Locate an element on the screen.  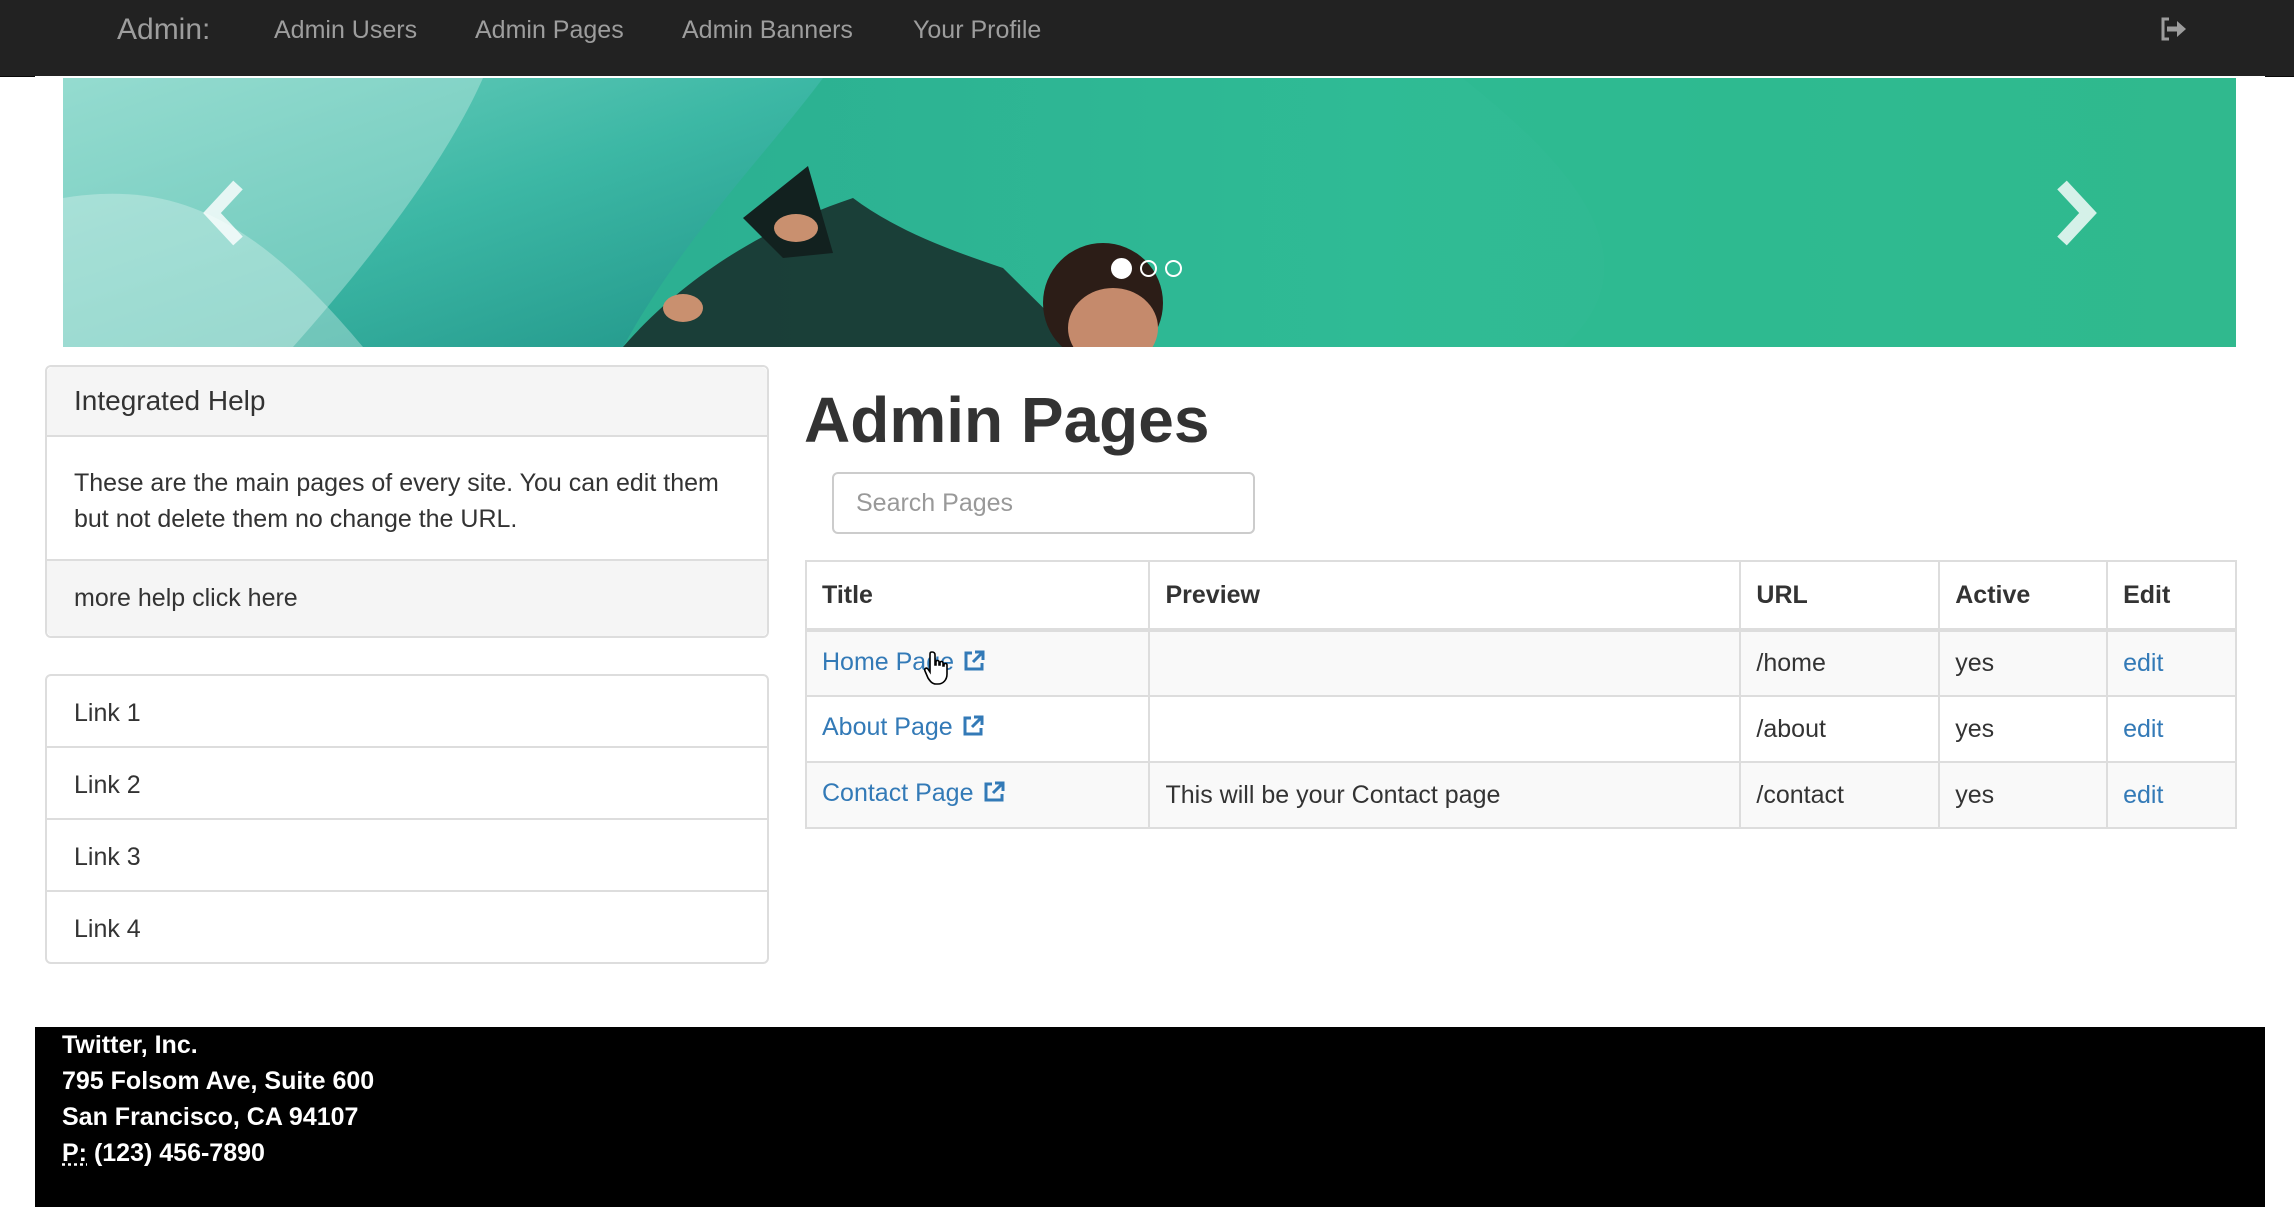
url-cell: /about is located at coordinates (1840, 729).